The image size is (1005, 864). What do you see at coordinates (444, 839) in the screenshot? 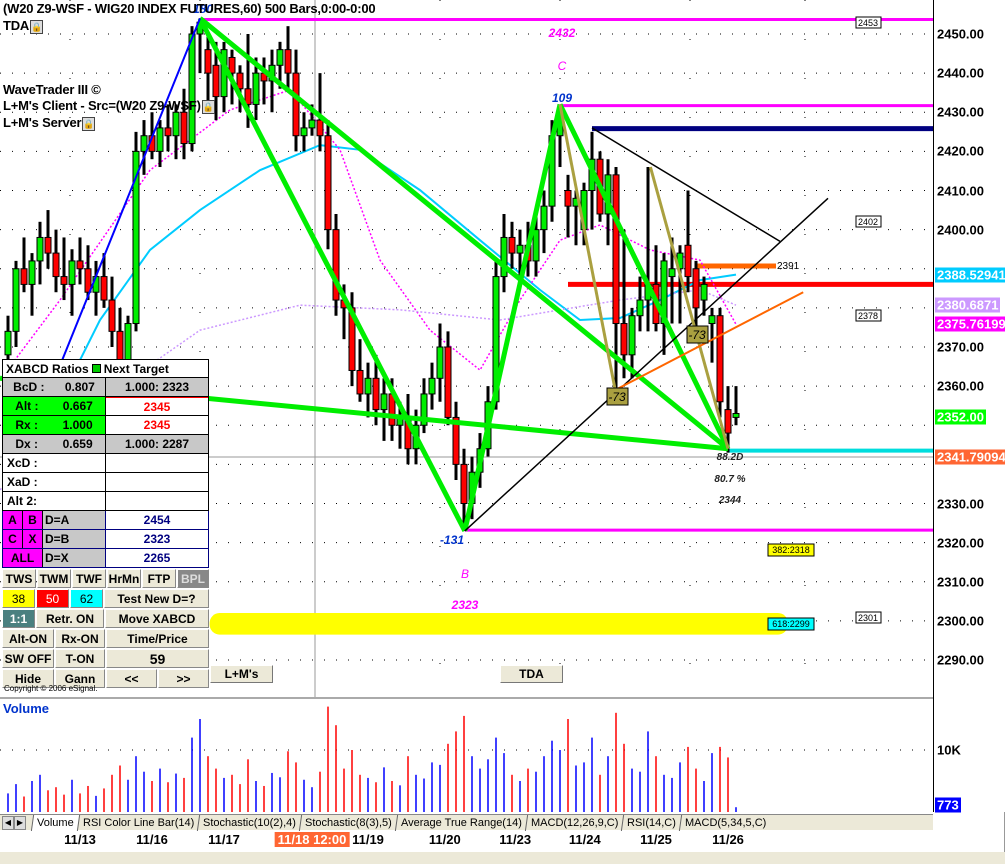
I see `date-label: 11/20` at bounding box center [444, 839].